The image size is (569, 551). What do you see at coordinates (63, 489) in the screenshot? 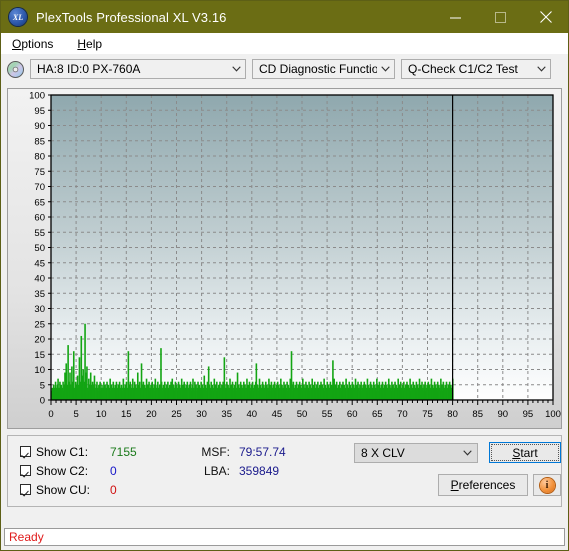
I see `show-cu-label: Show CU:` at bounding box center [63, 489].